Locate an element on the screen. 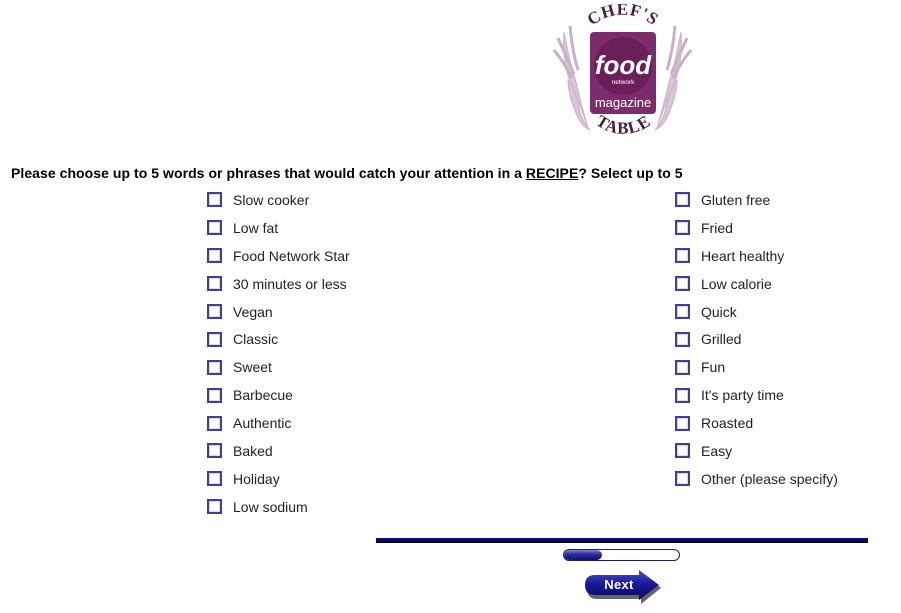 This screenshot has height=613, width=901. option-fun: Fun is located at coordinates (756, 367).